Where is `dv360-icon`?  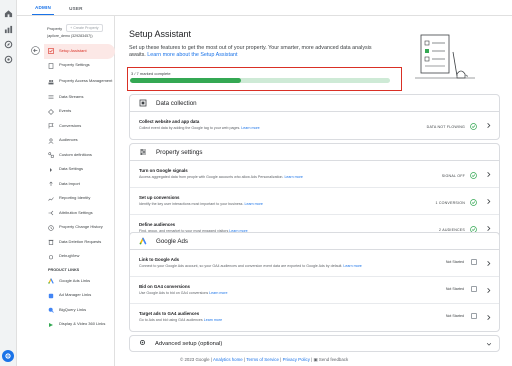
dv360-icon is located at coordinates (51, 325).